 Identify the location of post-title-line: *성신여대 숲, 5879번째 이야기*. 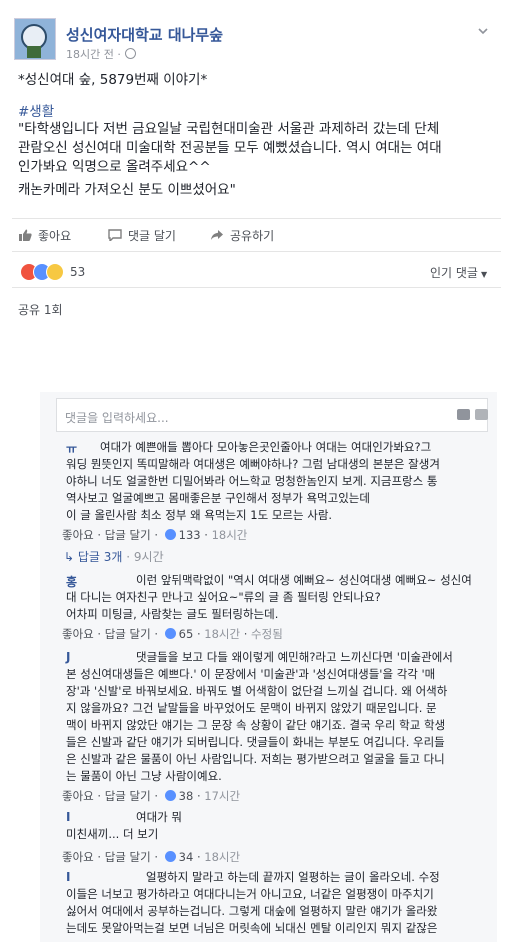
(113, 80).